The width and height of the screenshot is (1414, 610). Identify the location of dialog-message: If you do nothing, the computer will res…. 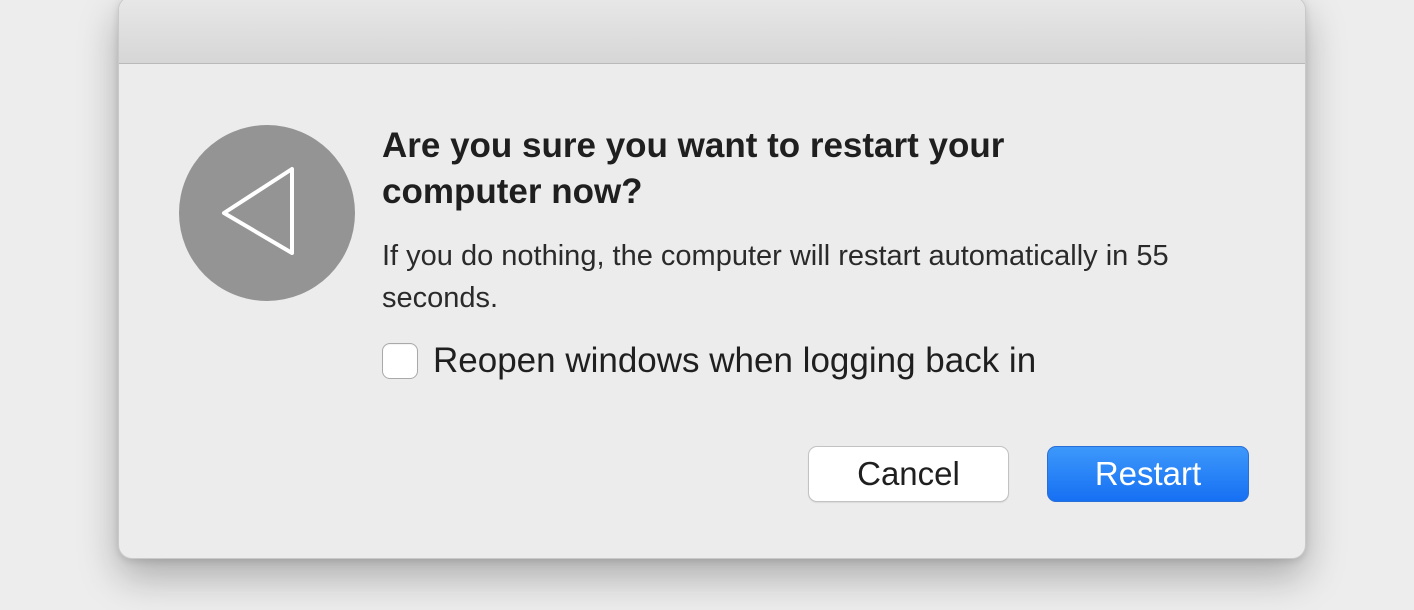
(775, 277).